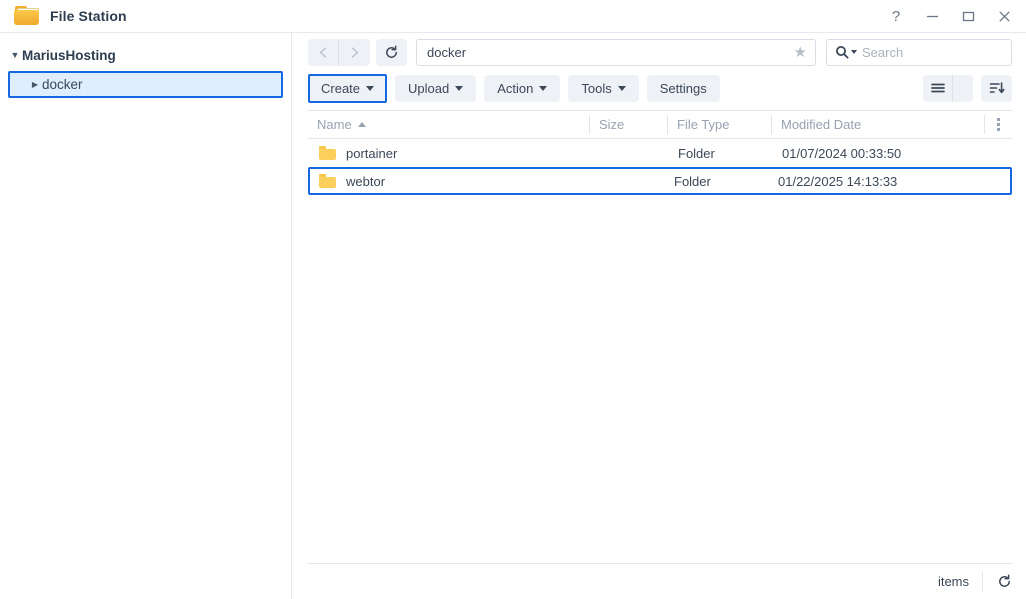 The height and width of the screenshot is (599, 1026). Describe the element at coordinates (963, 88) in the screenshot. I see `view-mode-chevron-down-icon` at that location.